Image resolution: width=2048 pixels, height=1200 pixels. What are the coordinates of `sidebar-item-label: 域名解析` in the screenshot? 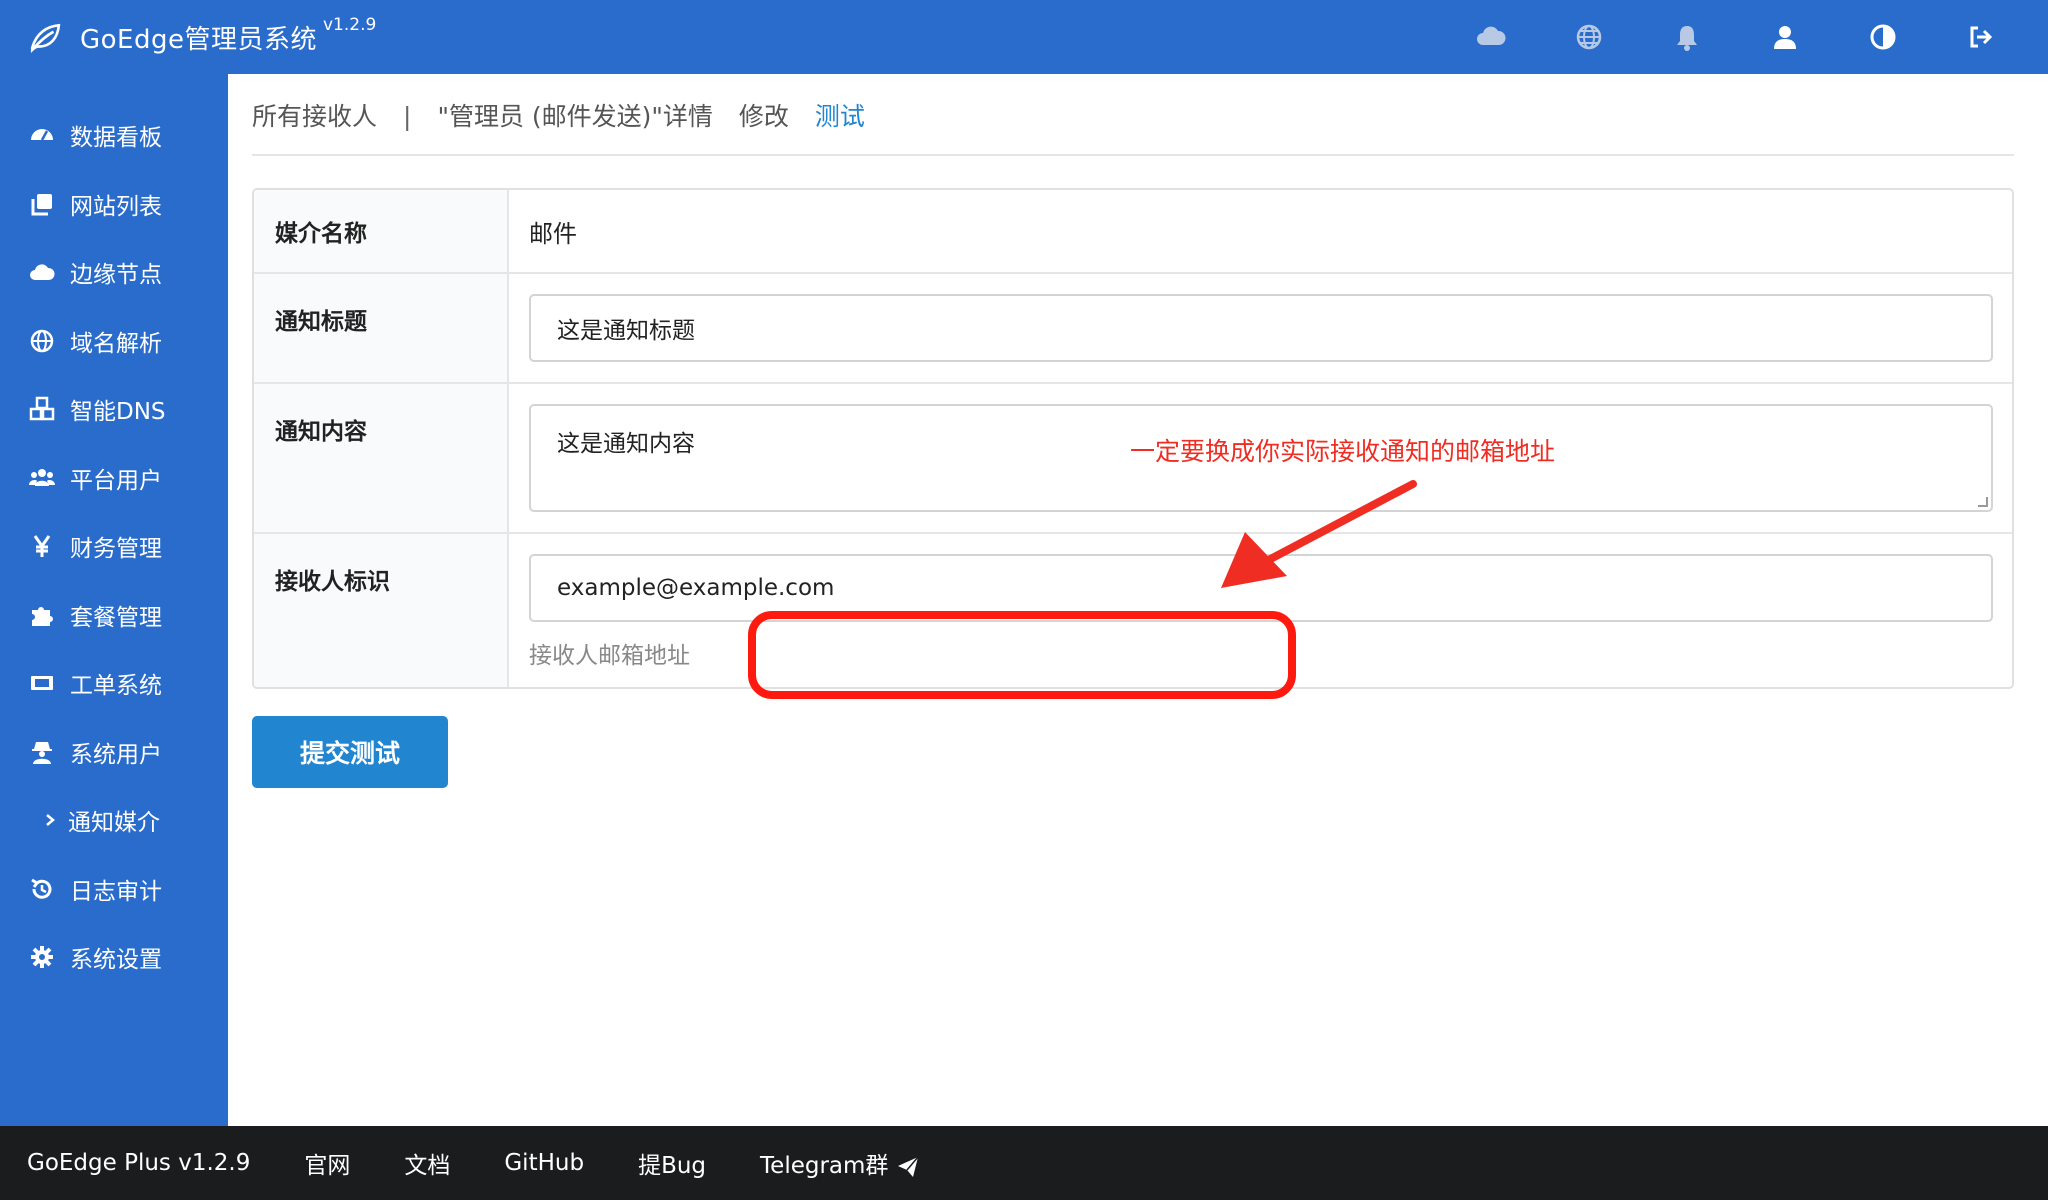 It's located at (116, 344).